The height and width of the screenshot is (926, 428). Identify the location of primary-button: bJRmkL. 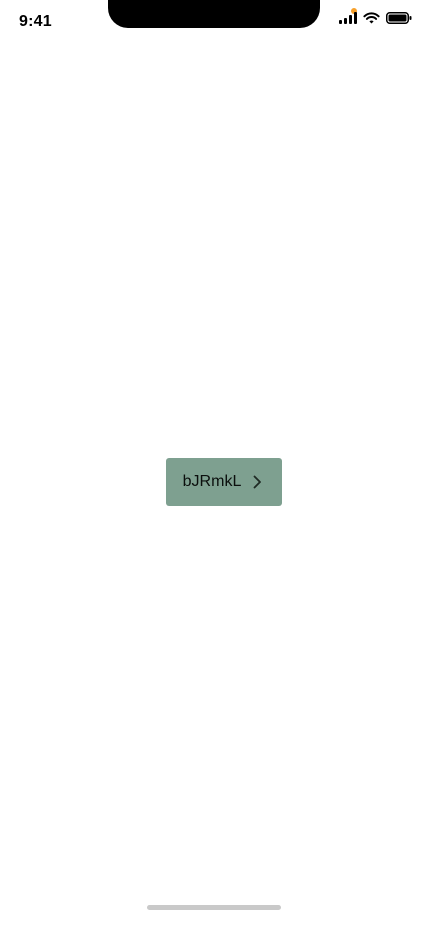
(224, 482).